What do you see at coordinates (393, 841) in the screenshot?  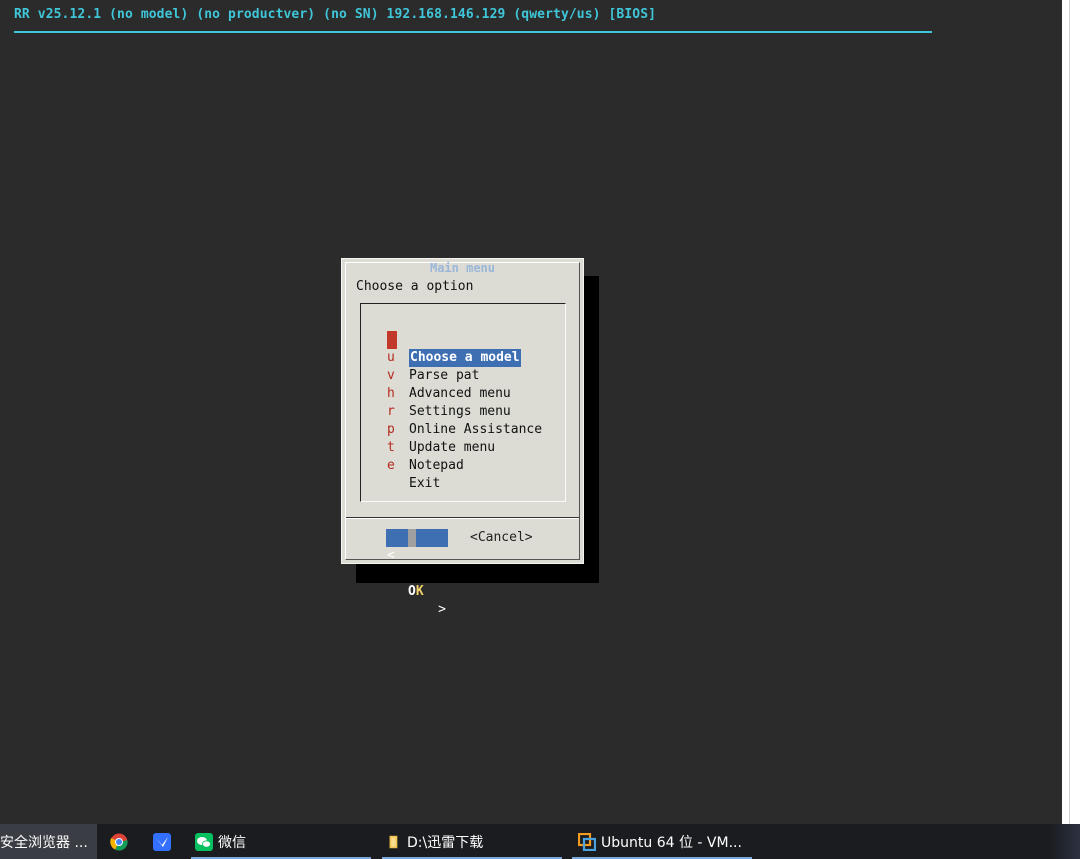 I see `folder-icon` at bounding box center [393, 841].